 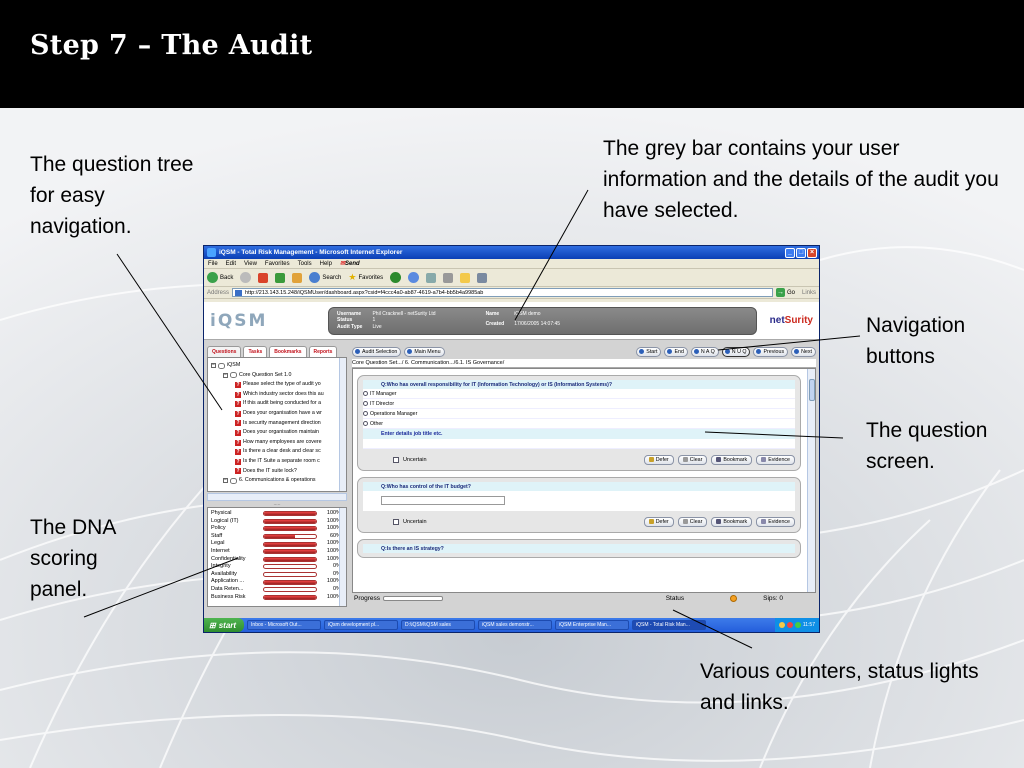 I want to click on tree-item: ? If this audit being conducted for a, so click(x=277, y=404).